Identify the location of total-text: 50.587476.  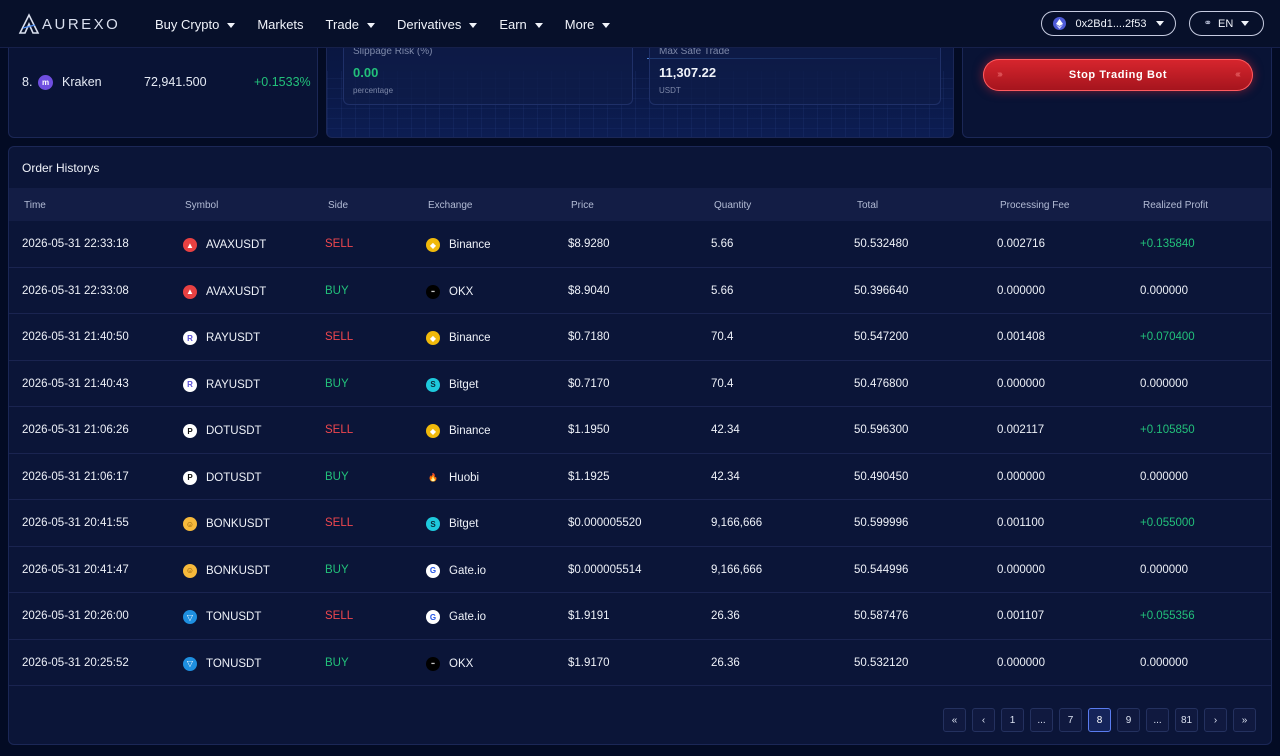
(881, 616).